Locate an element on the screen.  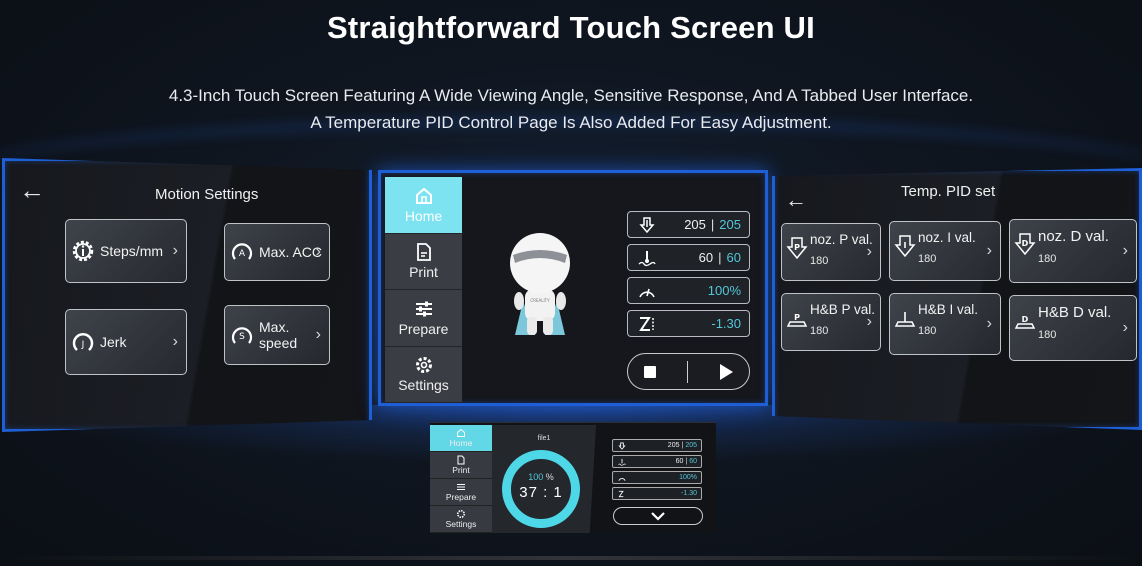
bed-p-icon: P is located at coordinates (797, 320).